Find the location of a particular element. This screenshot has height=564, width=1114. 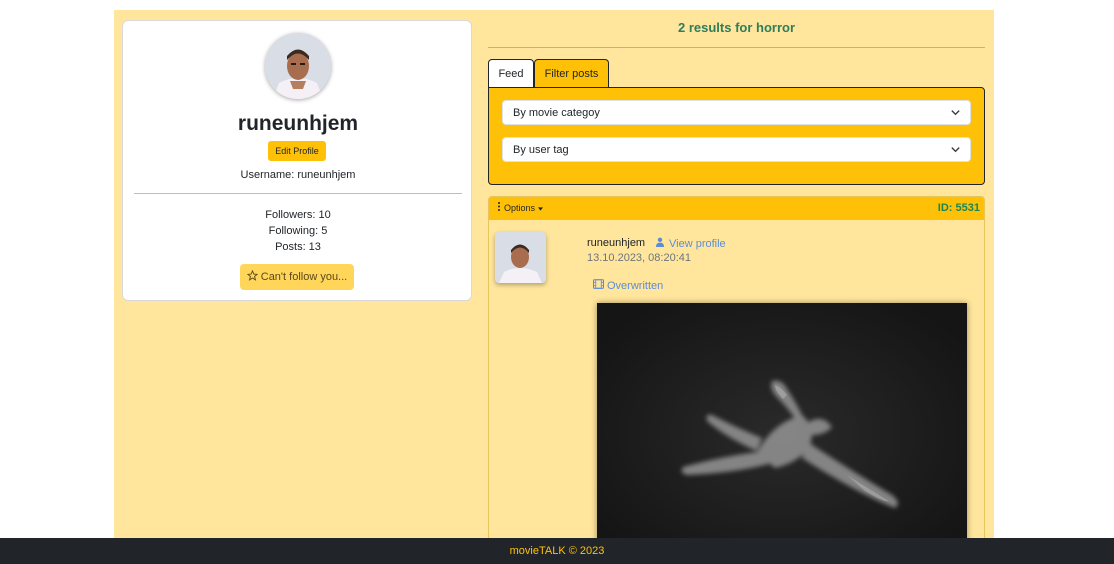

options-dropdown: Options is located at coordinates (520, 207).